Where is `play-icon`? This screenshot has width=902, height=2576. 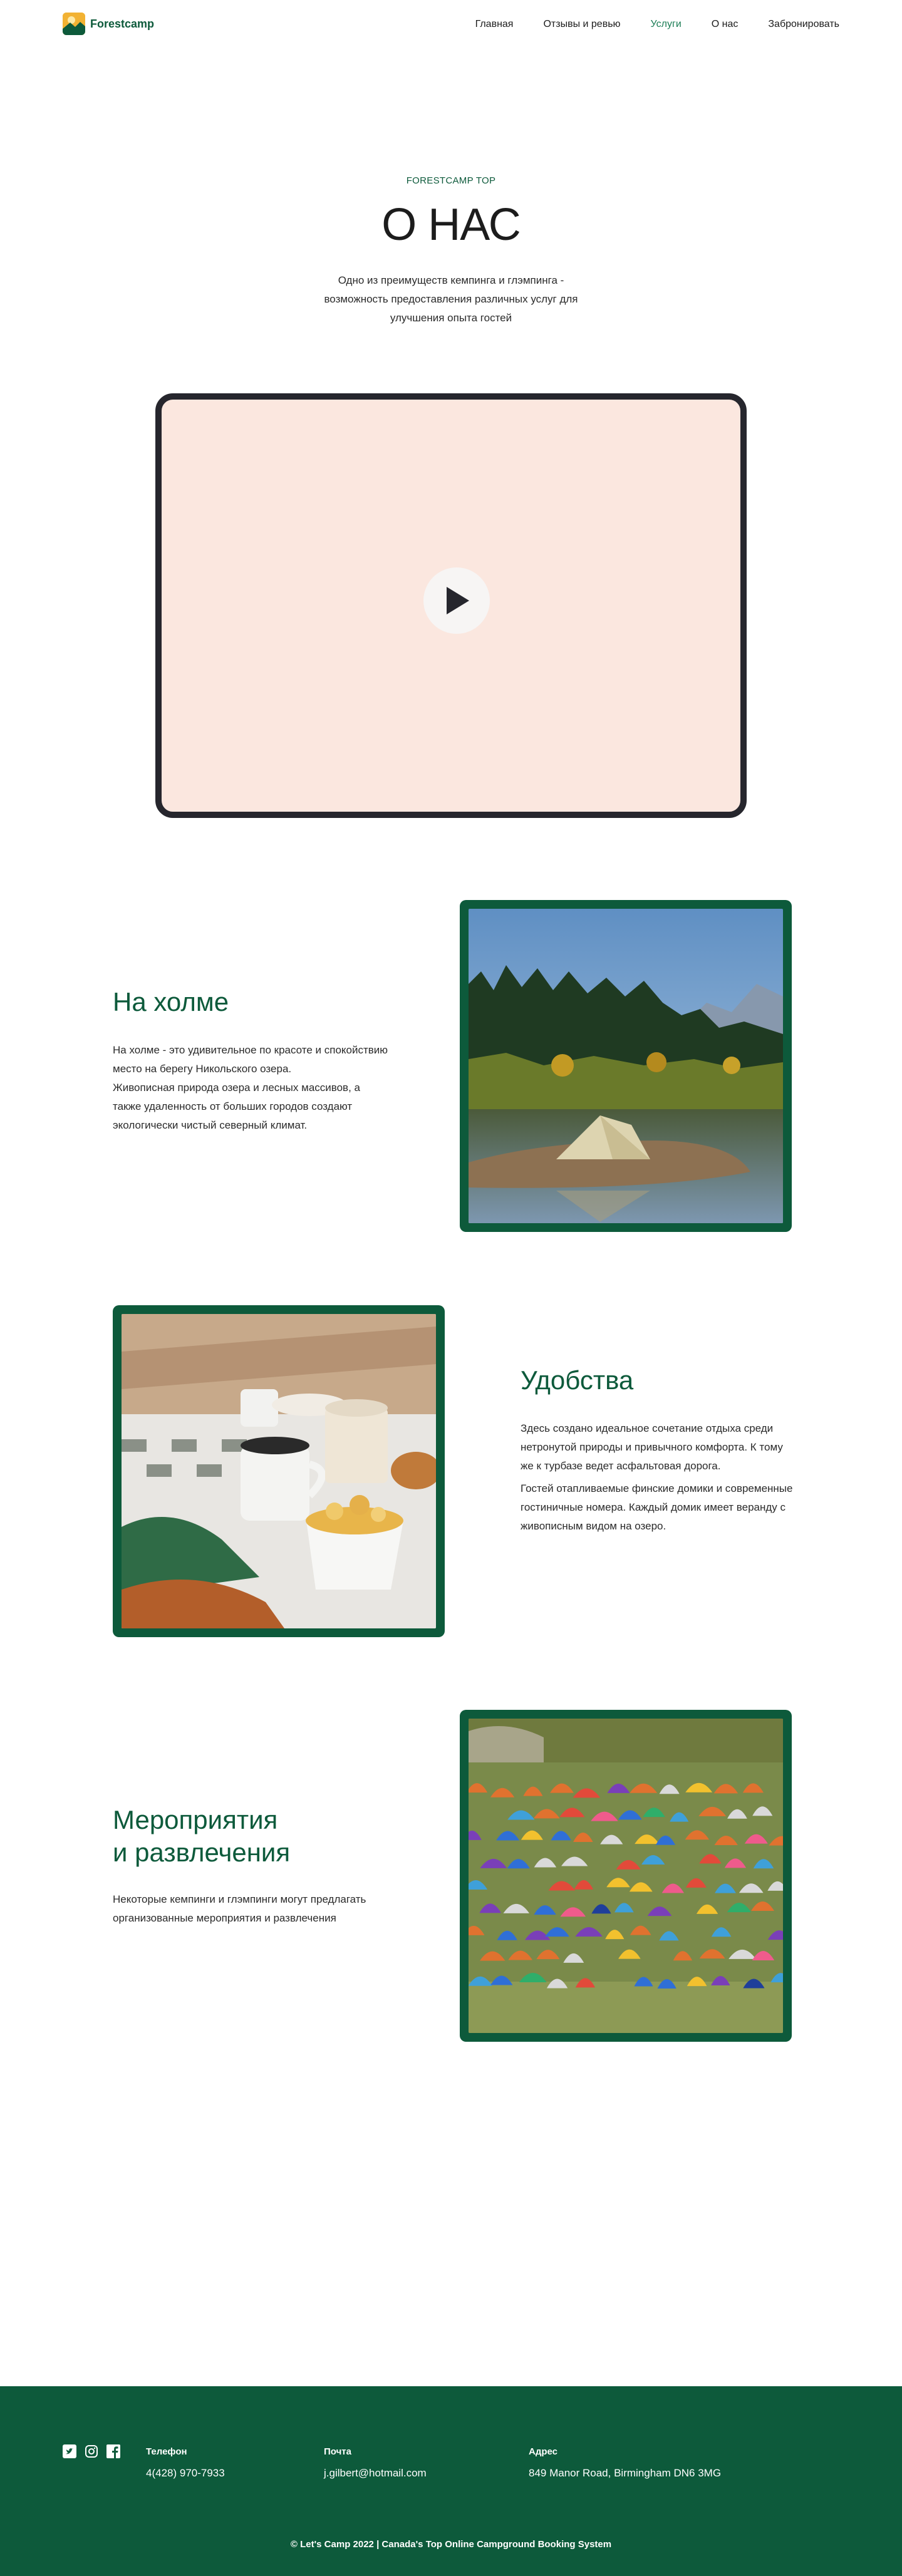 play-icon is located at coordinates (458, 600).